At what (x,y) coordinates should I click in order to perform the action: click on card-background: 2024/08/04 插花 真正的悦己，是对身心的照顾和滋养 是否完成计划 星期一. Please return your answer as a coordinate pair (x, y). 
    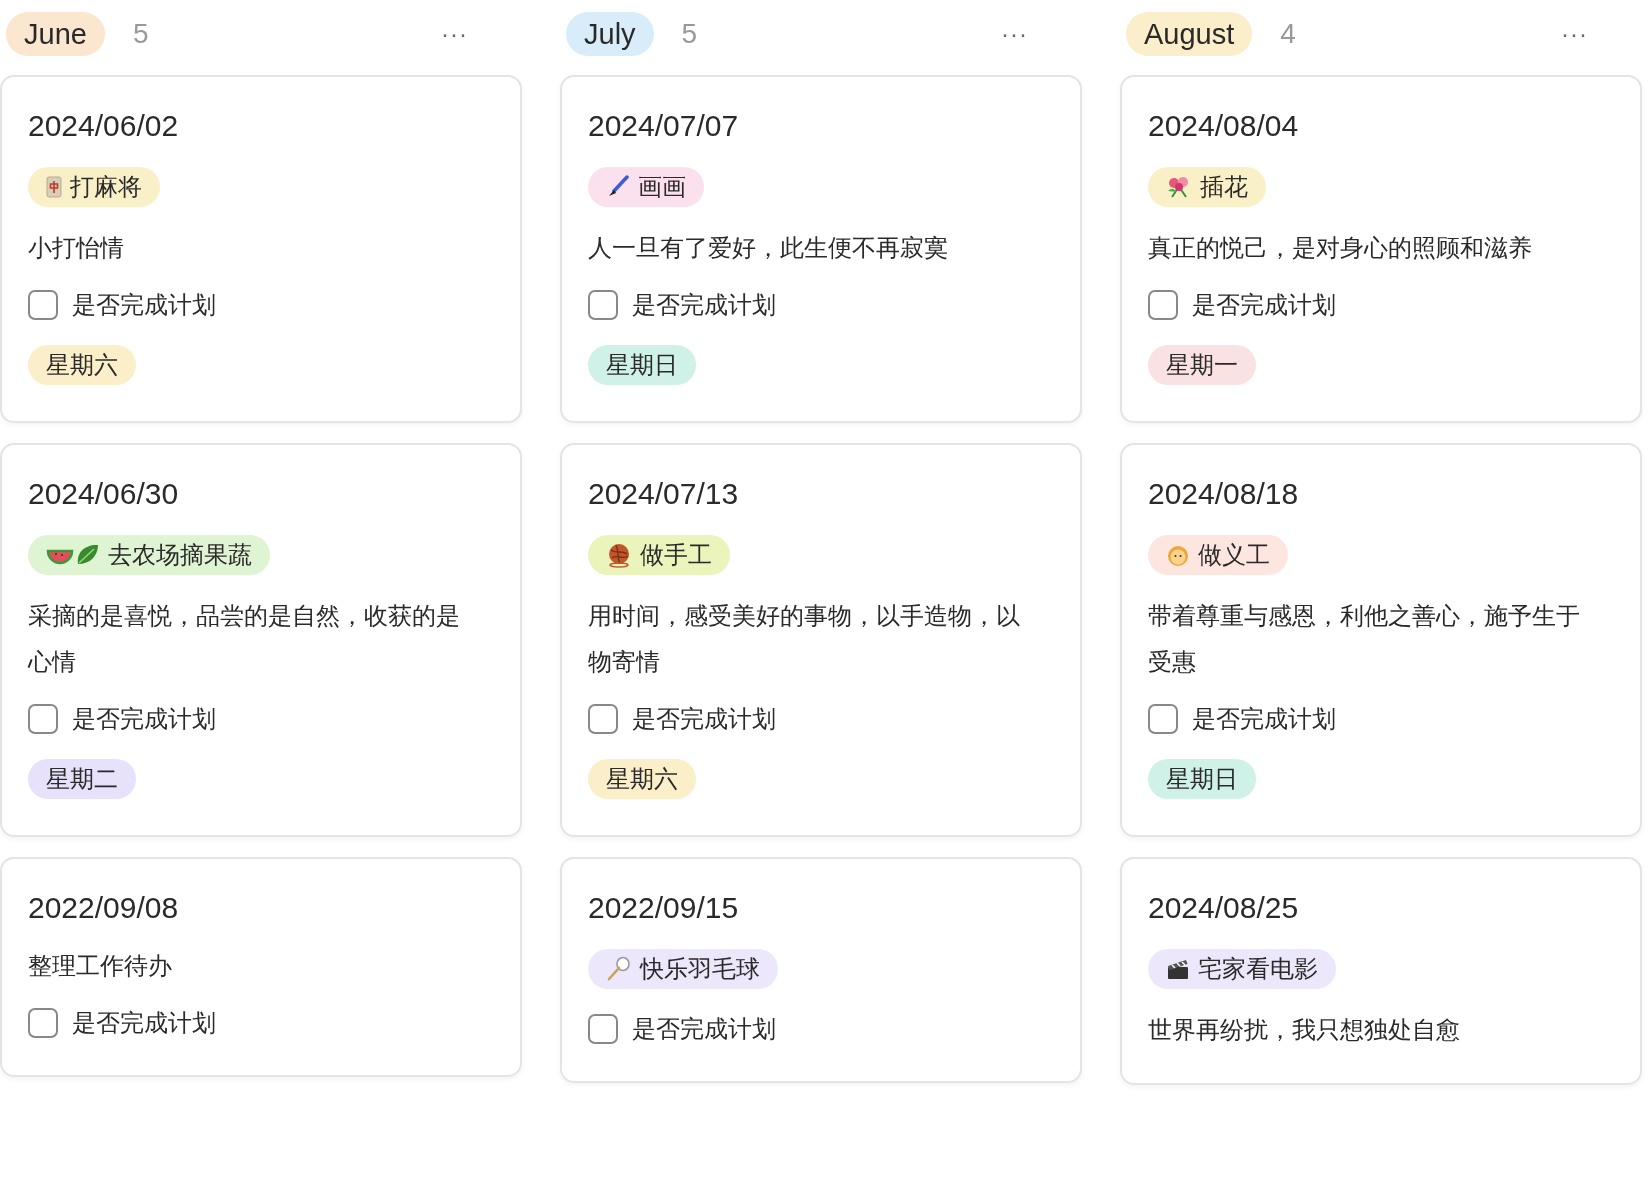
    Looking at the image, I should click on (1381, 249).